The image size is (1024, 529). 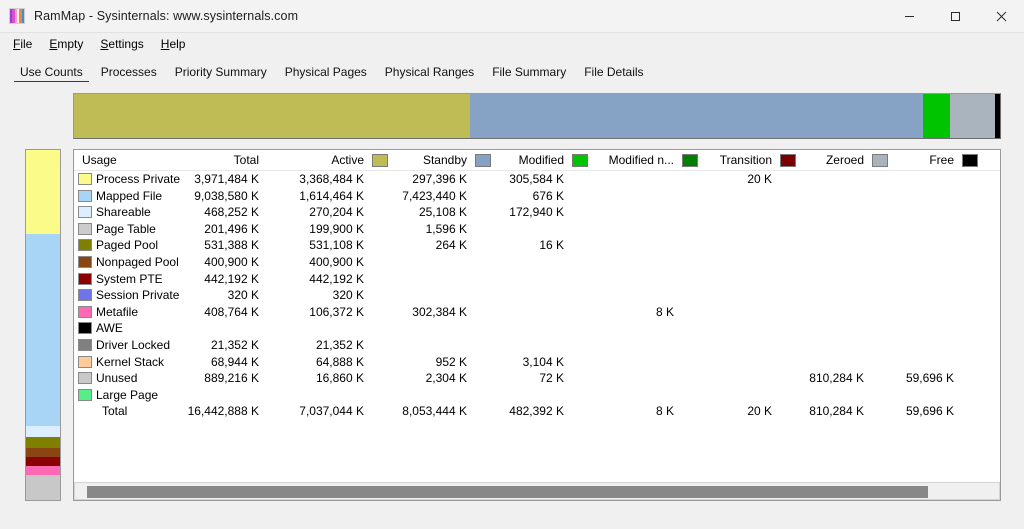 I want to click on table-row: Page Table 201,496 K 199,900 K 1,596 K, so click(x=537, y=229).